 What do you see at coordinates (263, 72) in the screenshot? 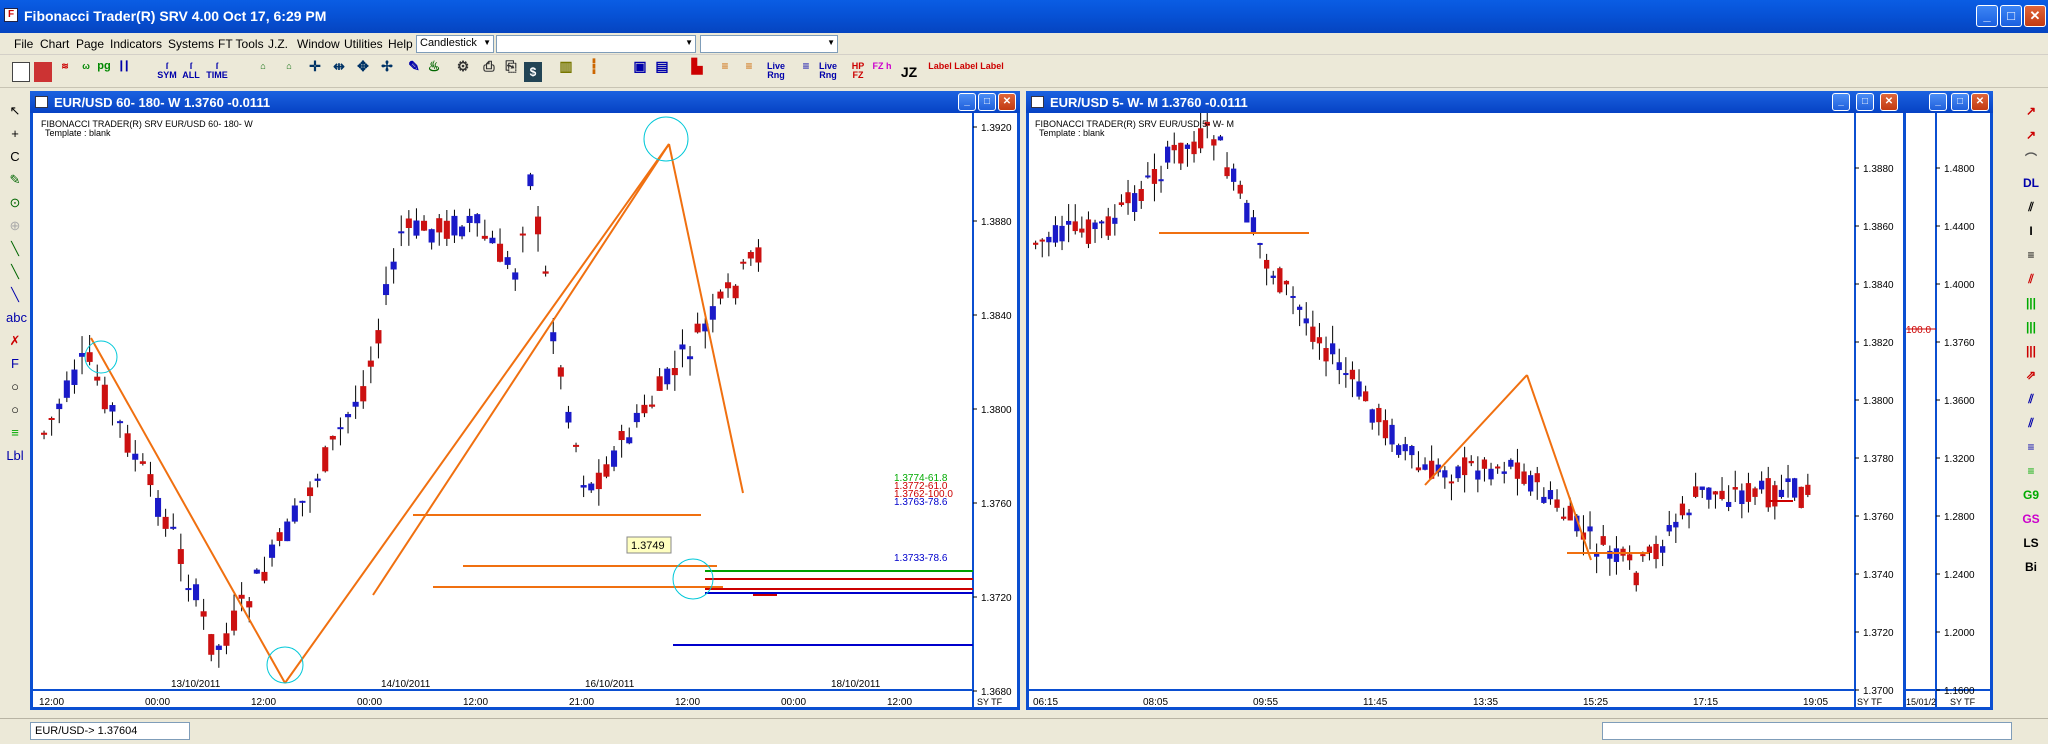
I see `zoom-icon: ⌂` at bounding box center [263, 72].